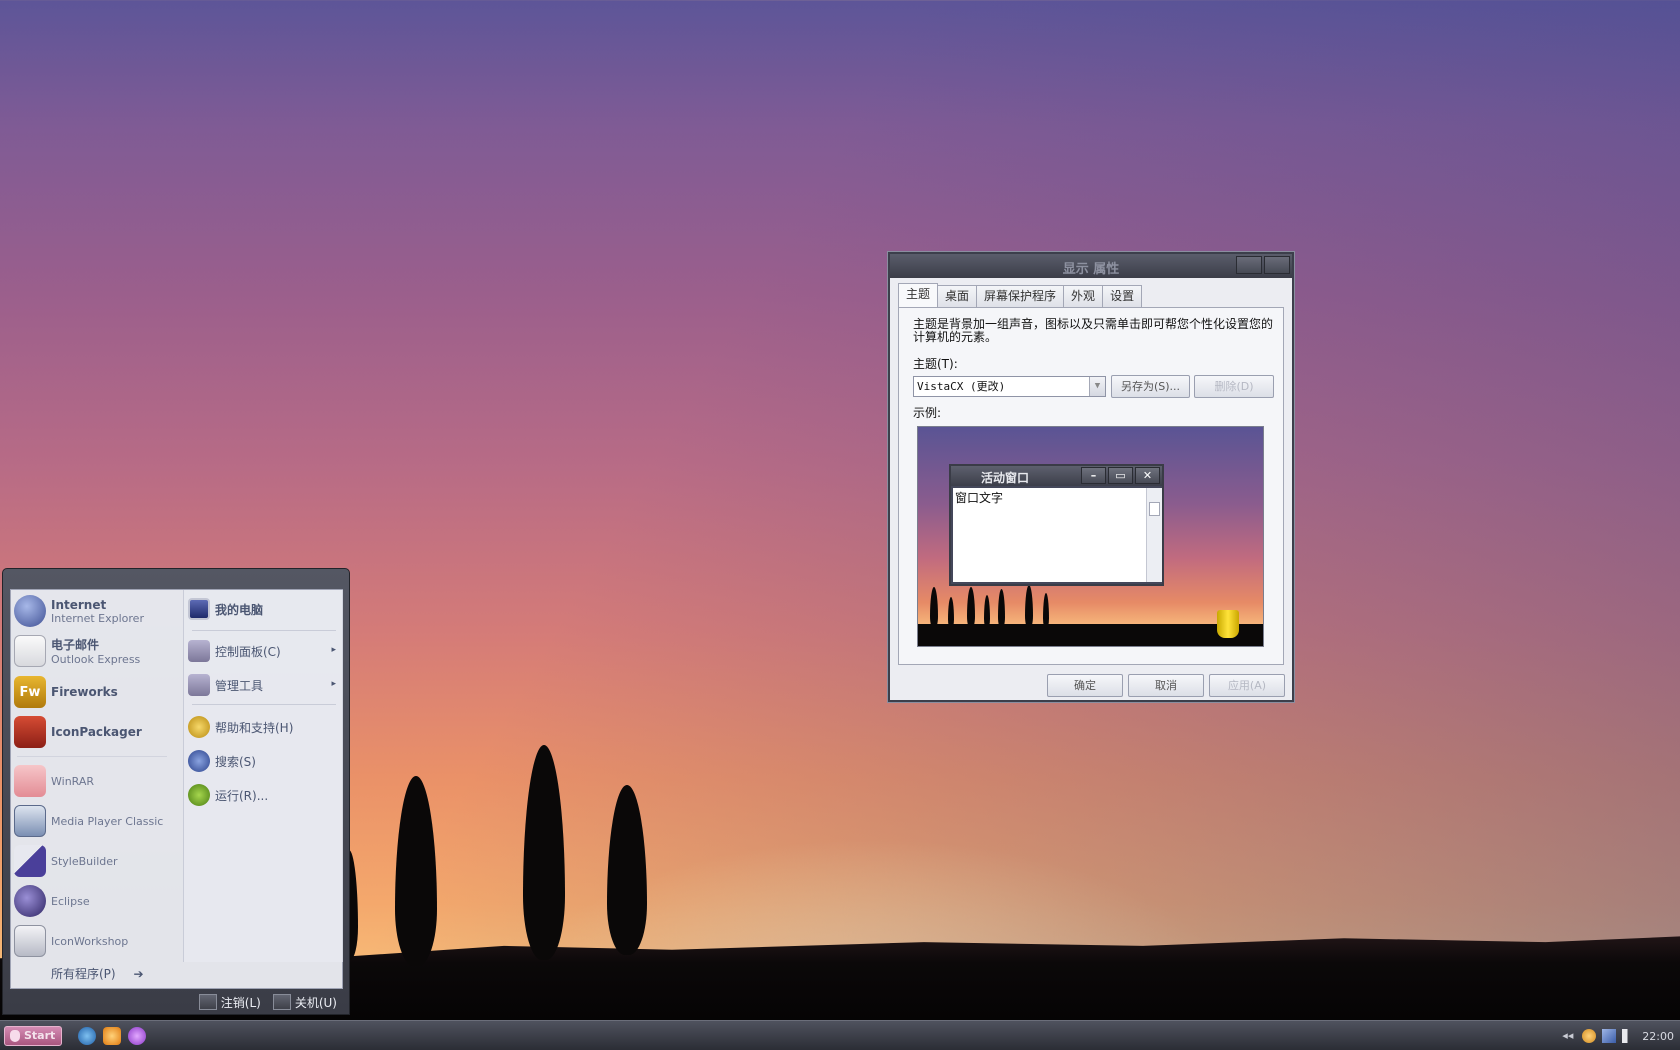 This screenshot has height=1050, width=1680. Describe the element at coordinates (264, 685) in the screenshot. I see `place-admin-tools: 管理工具 ▸` at that location.